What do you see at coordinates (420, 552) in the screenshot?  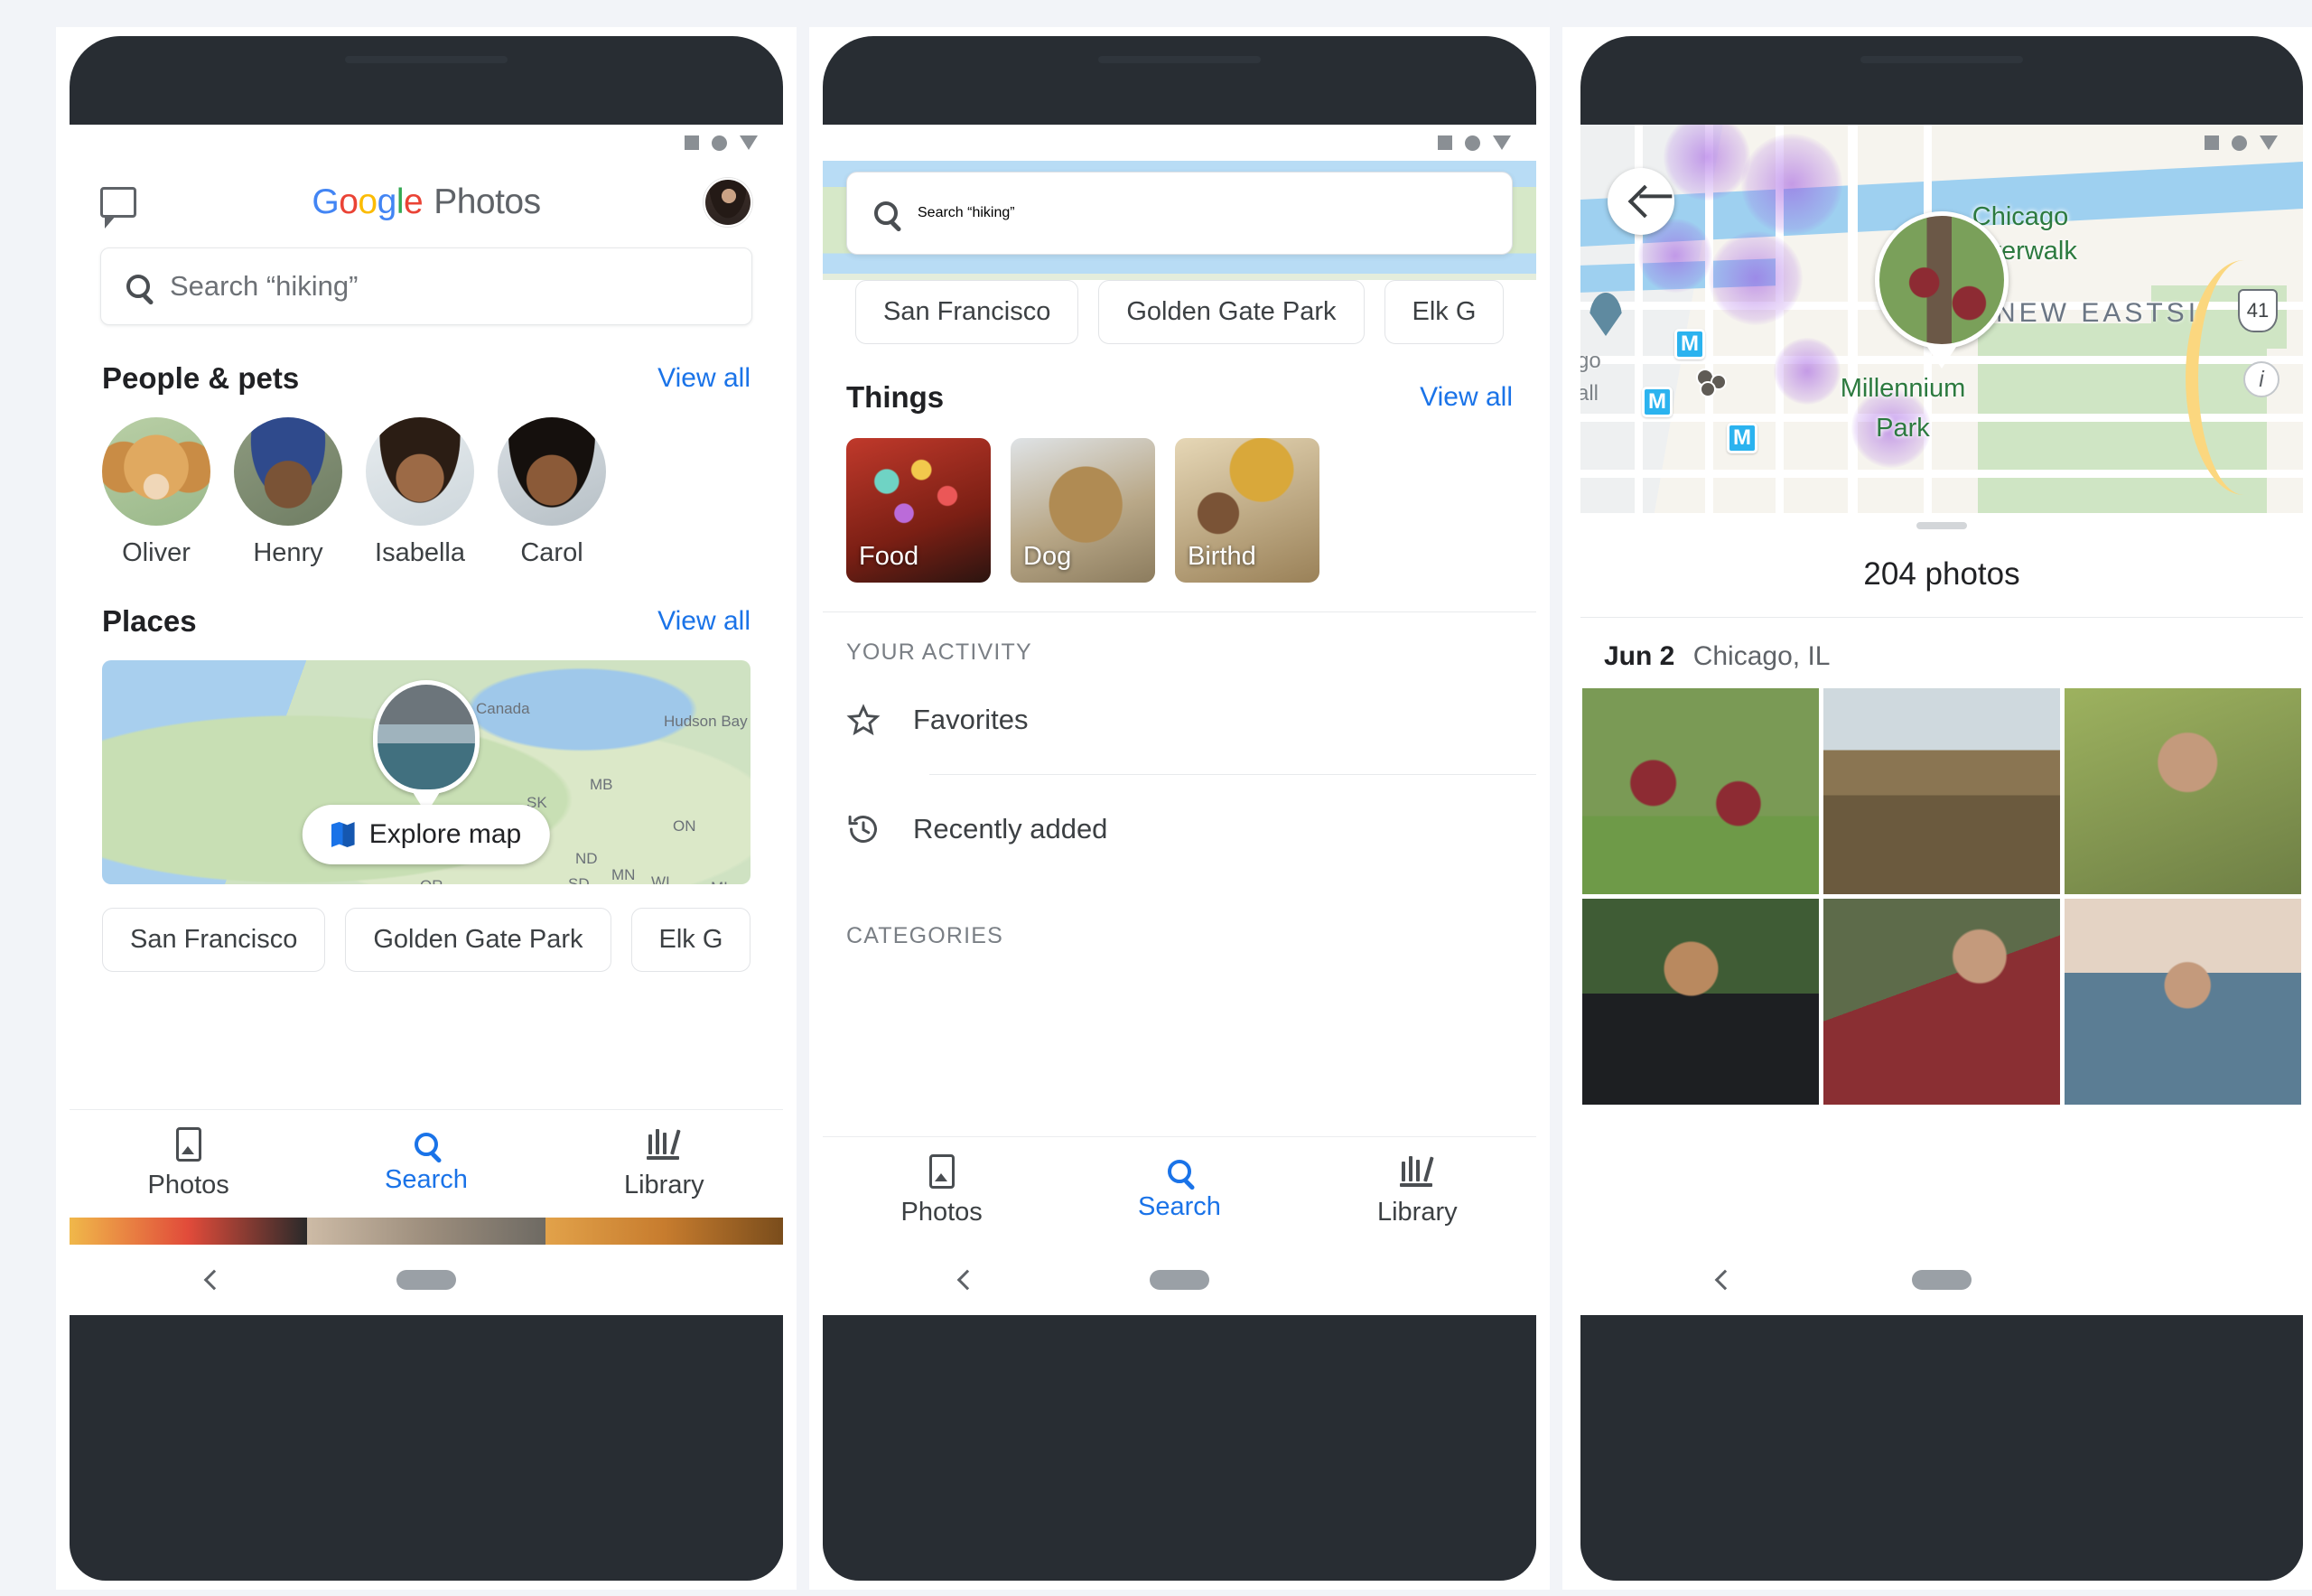 I see `person-name: Isabella` at bounding box center [420, 552].